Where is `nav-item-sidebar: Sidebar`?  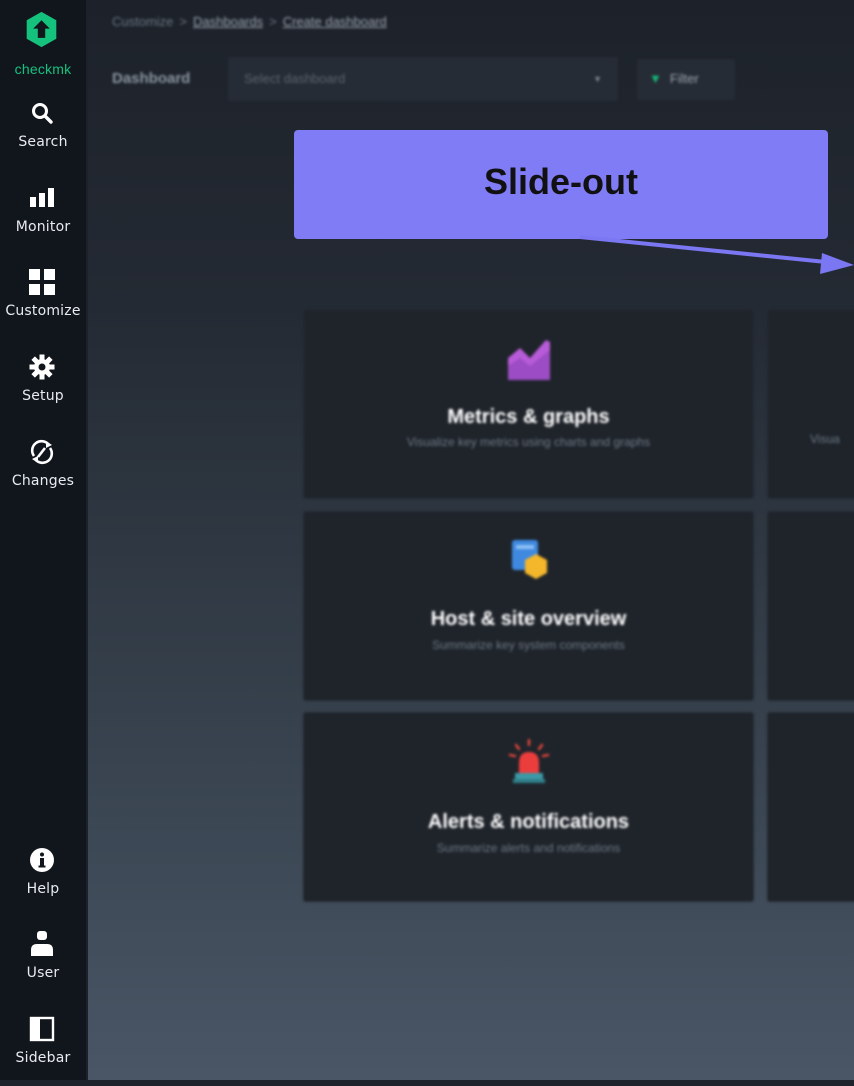 nav-item-sidebar: Sidebar is located at coordinates (43, 1050).